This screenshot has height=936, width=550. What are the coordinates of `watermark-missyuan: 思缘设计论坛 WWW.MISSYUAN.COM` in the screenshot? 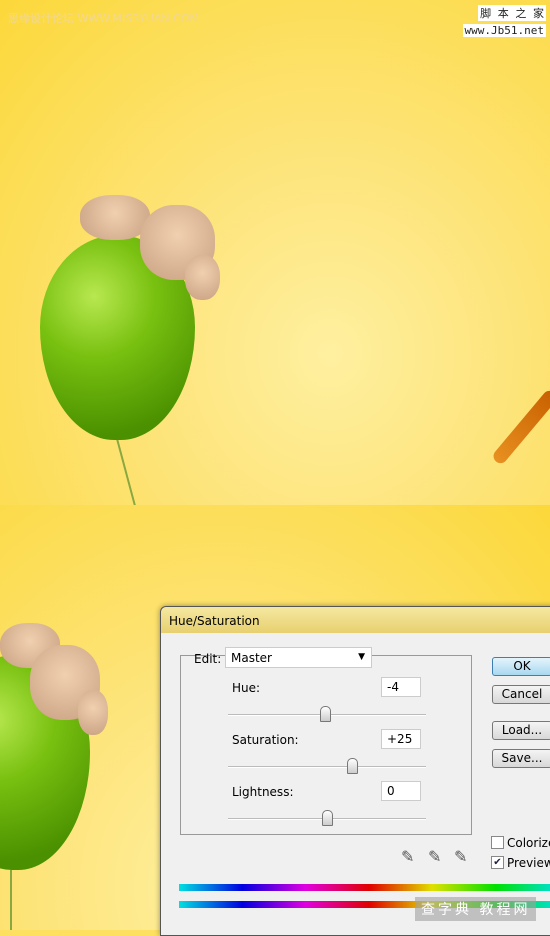 It's located at (103, 18).